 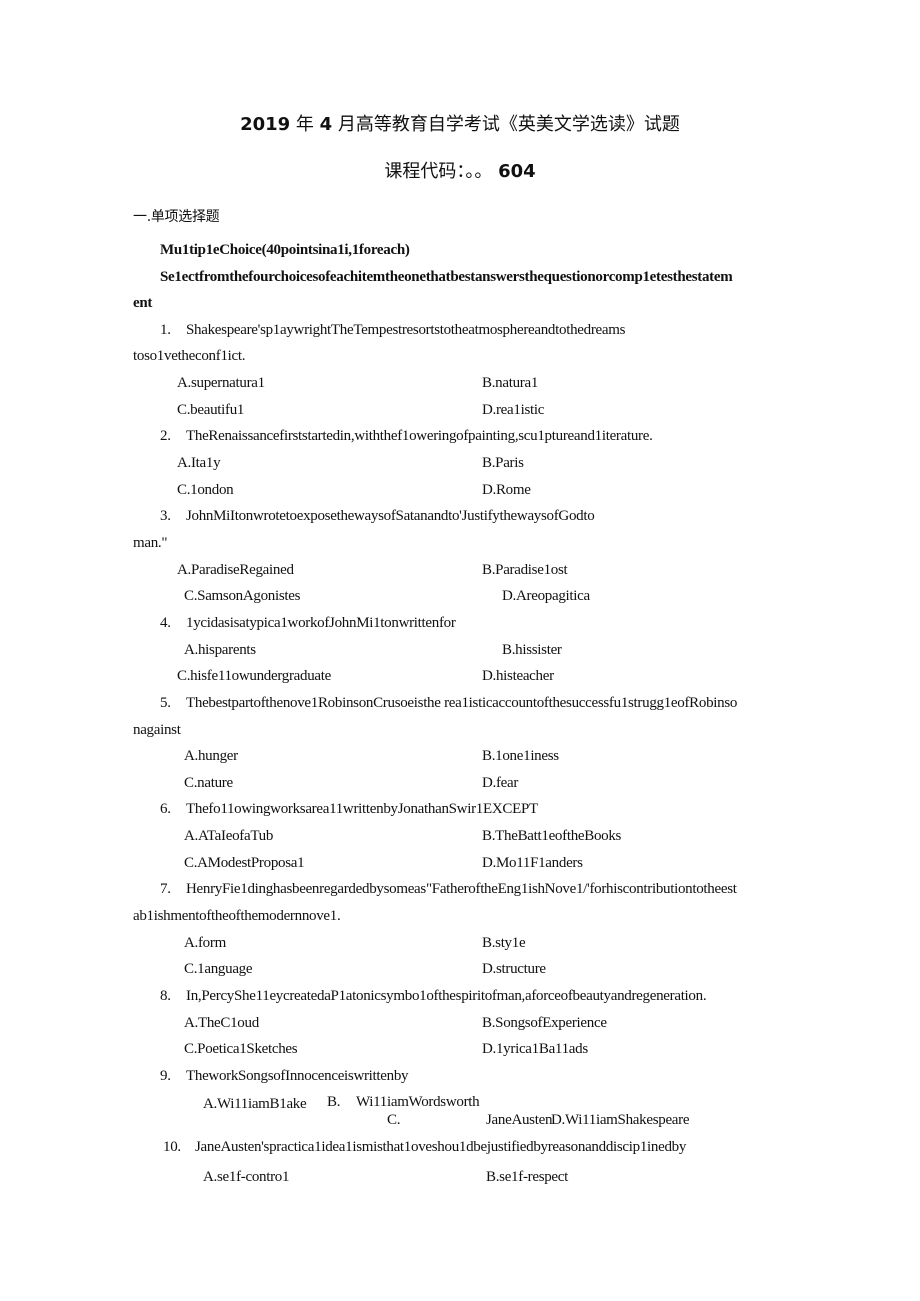 I want to click on option-a: A.Ita1y, so click(x=199, y=463).